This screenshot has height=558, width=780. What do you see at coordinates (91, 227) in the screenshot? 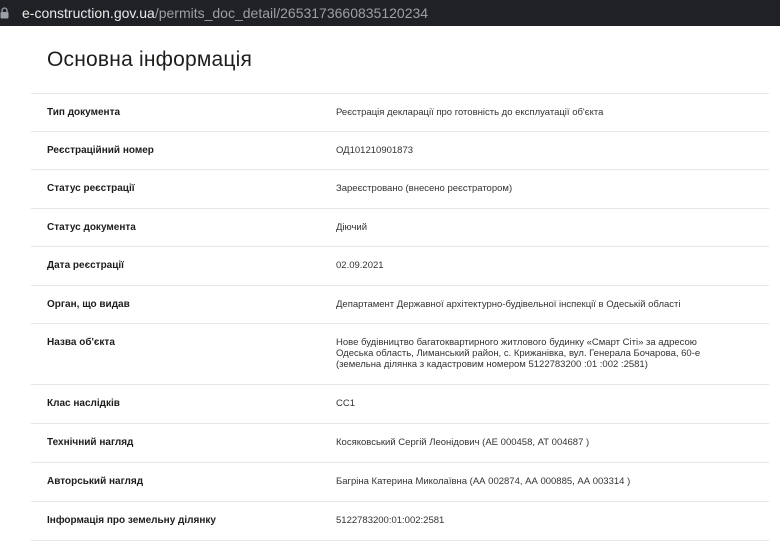
I see `row-label: Статус документа` at bounding box center [91, 227].